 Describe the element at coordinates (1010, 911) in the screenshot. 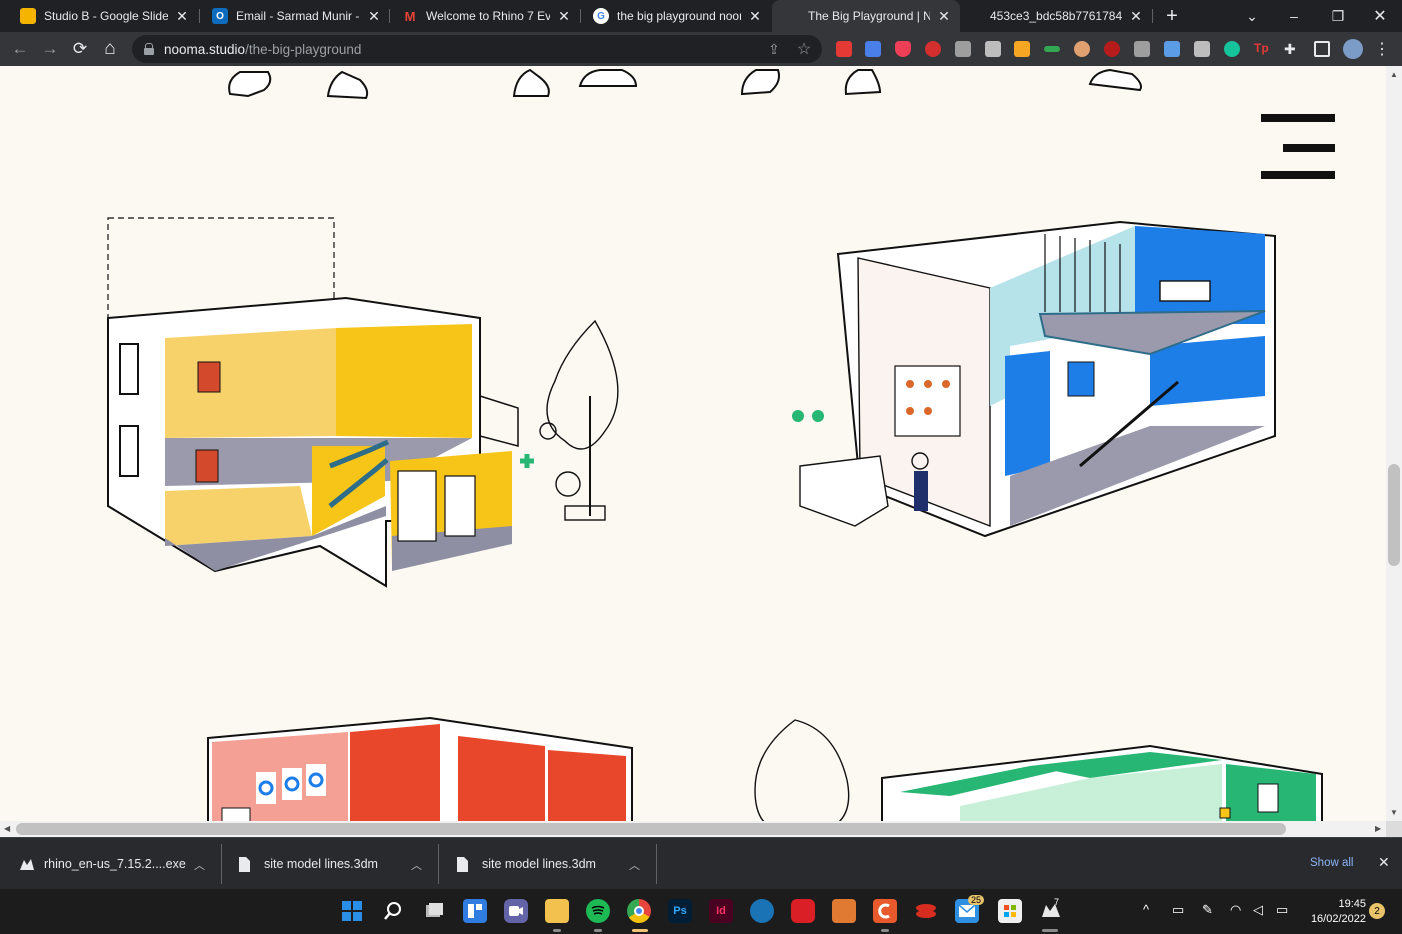

I see `store-icon` at that location.